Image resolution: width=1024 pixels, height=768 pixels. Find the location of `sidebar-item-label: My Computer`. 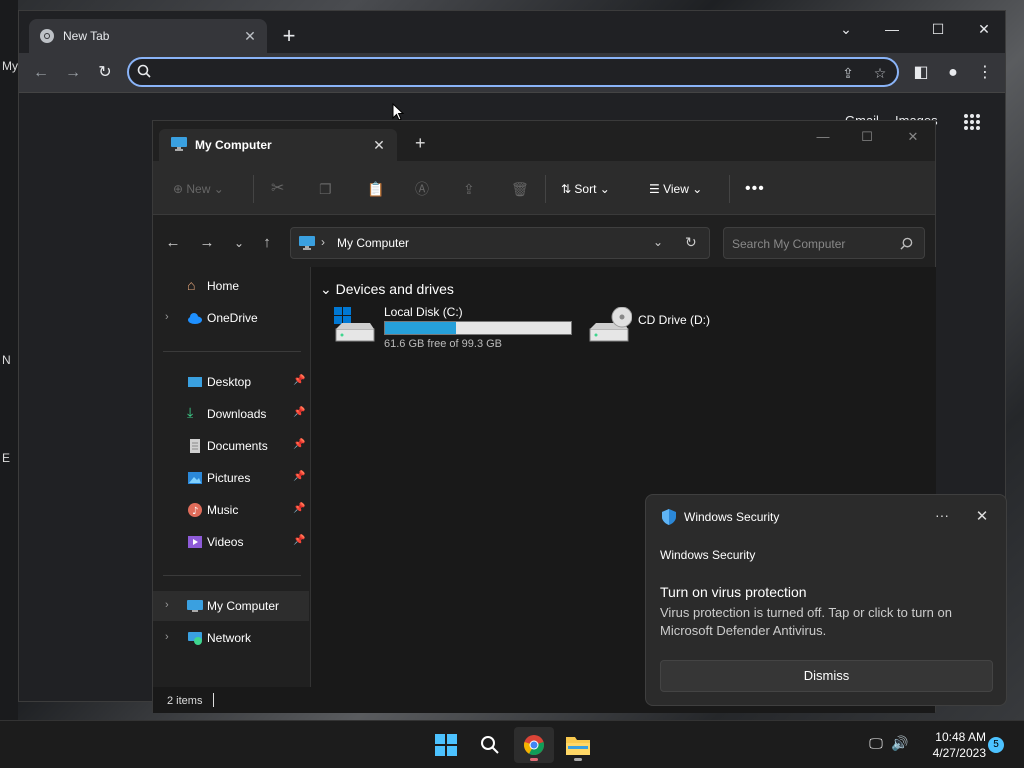

sidebar-item-label: My Computer is located at coordinates (243, 606).